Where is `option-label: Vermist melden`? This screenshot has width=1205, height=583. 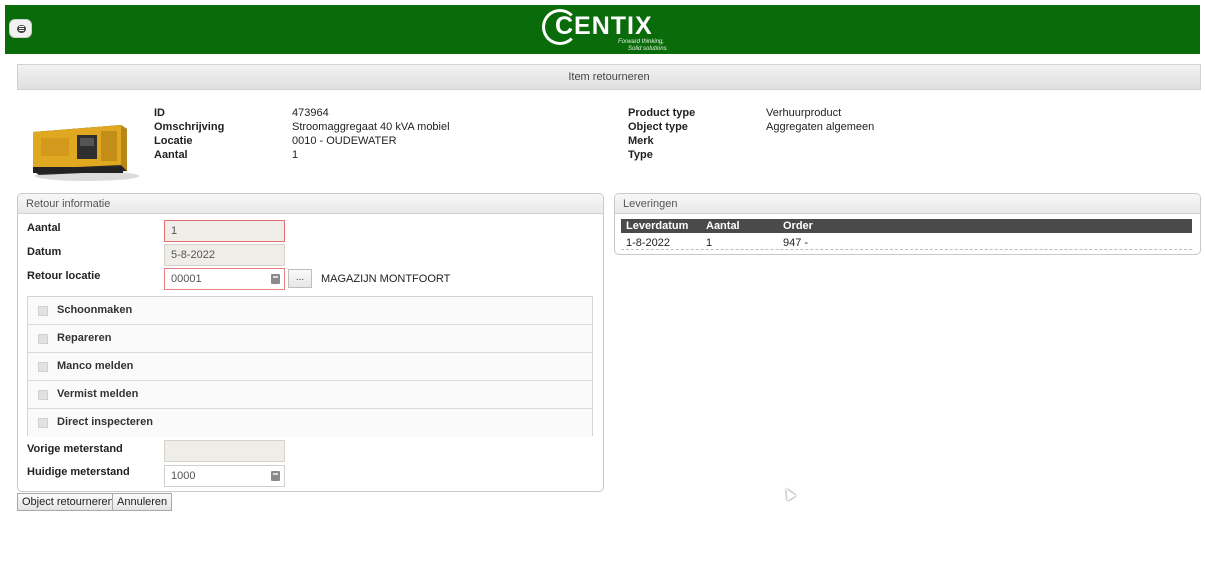 option-label: Vermist melden is located at coordinates (98, 394).